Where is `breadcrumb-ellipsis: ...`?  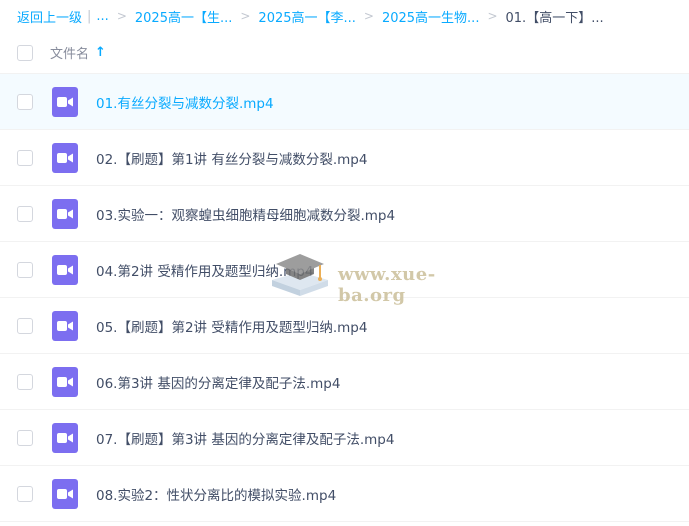
breadcrumb-ellipsis: ... is located at coordinates (102, 16).